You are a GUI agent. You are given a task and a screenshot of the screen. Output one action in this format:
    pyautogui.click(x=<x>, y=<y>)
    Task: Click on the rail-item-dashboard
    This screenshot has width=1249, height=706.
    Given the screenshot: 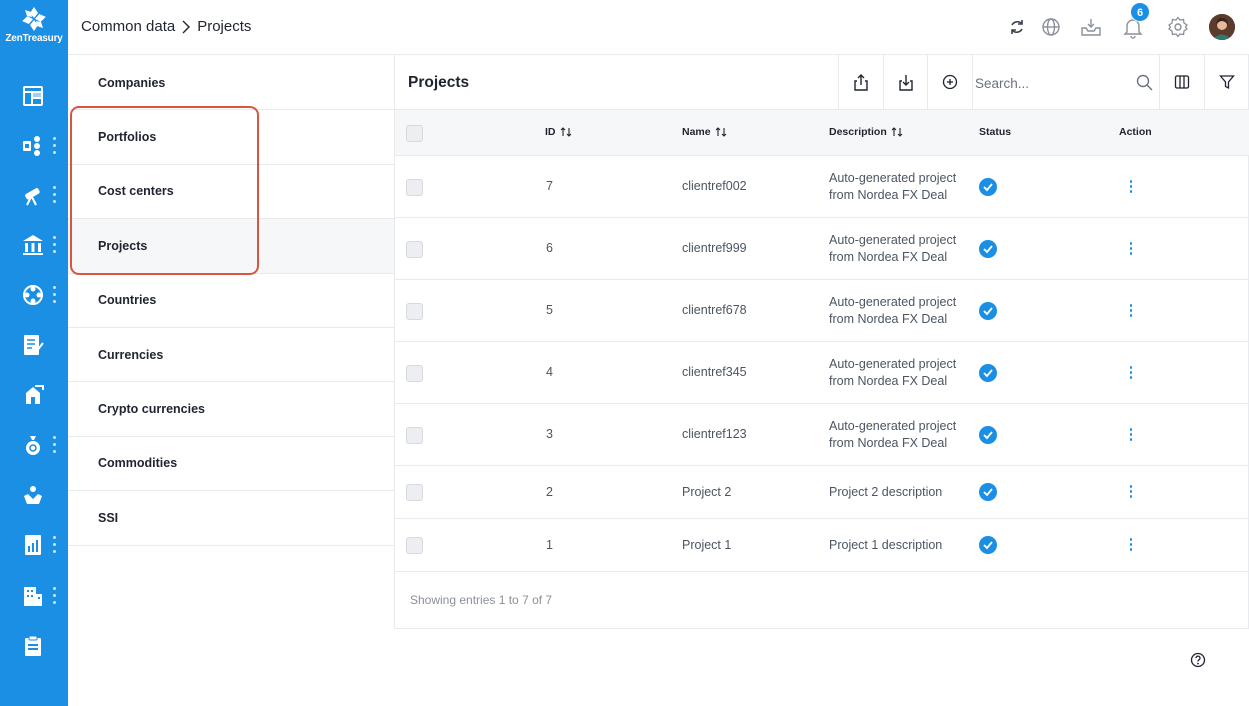 What is the action you would take?
    pyautogui.click(x=34, y=96)
    